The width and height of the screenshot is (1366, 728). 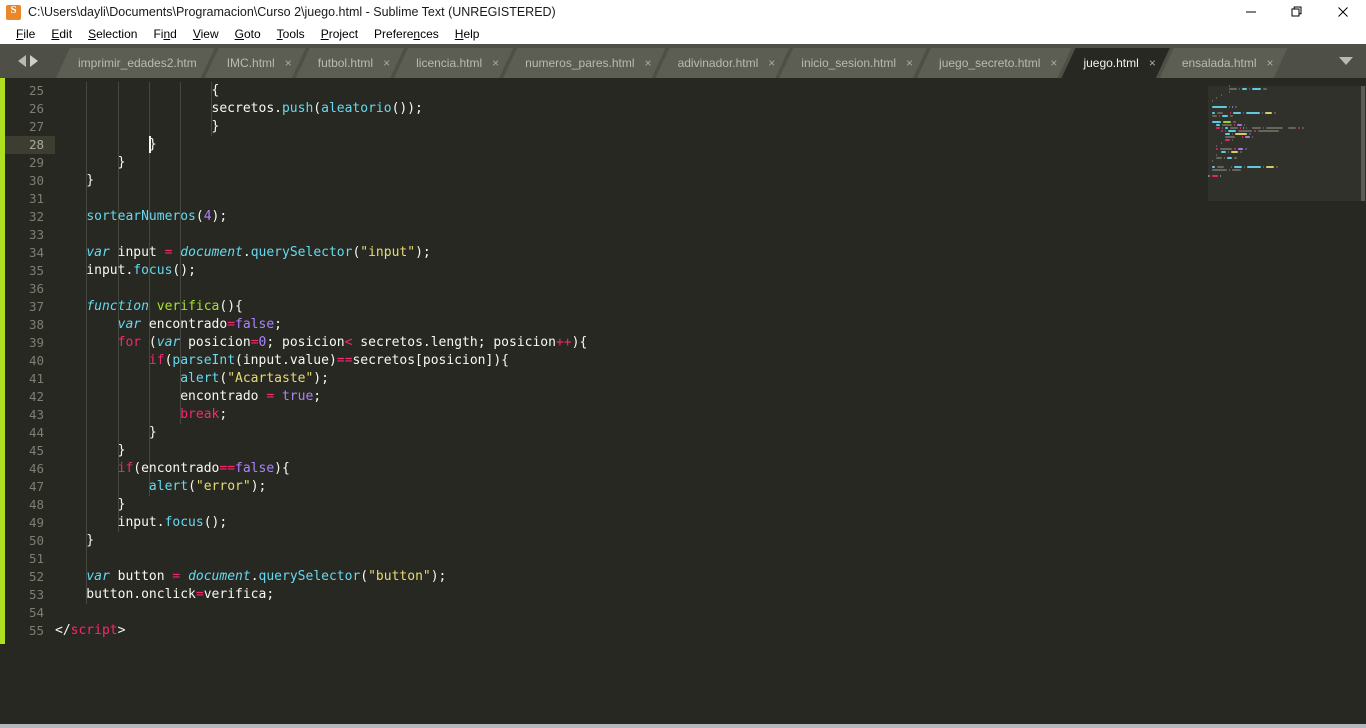 I want to click on minimize-button, so click(x=1251, y=12).